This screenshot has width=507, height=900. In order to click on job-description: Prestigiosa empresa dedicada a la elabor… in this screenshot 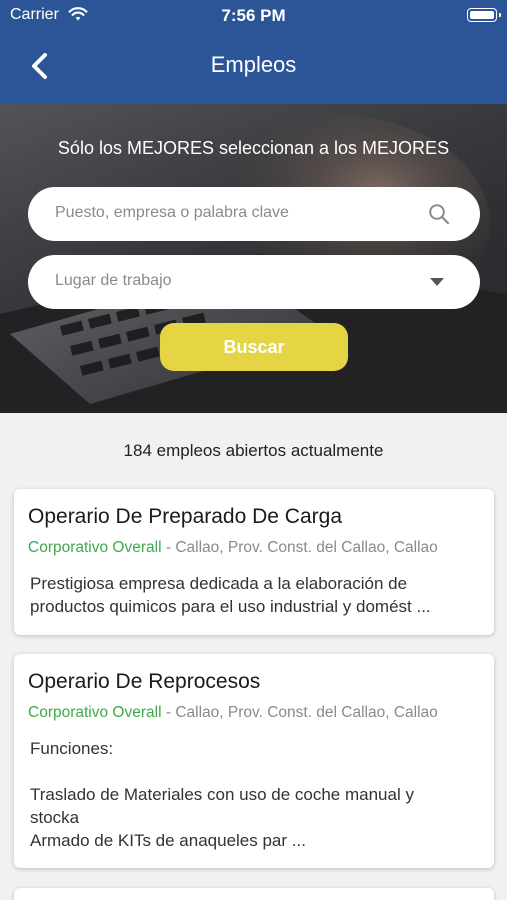, I will do `click(255, 595)`.